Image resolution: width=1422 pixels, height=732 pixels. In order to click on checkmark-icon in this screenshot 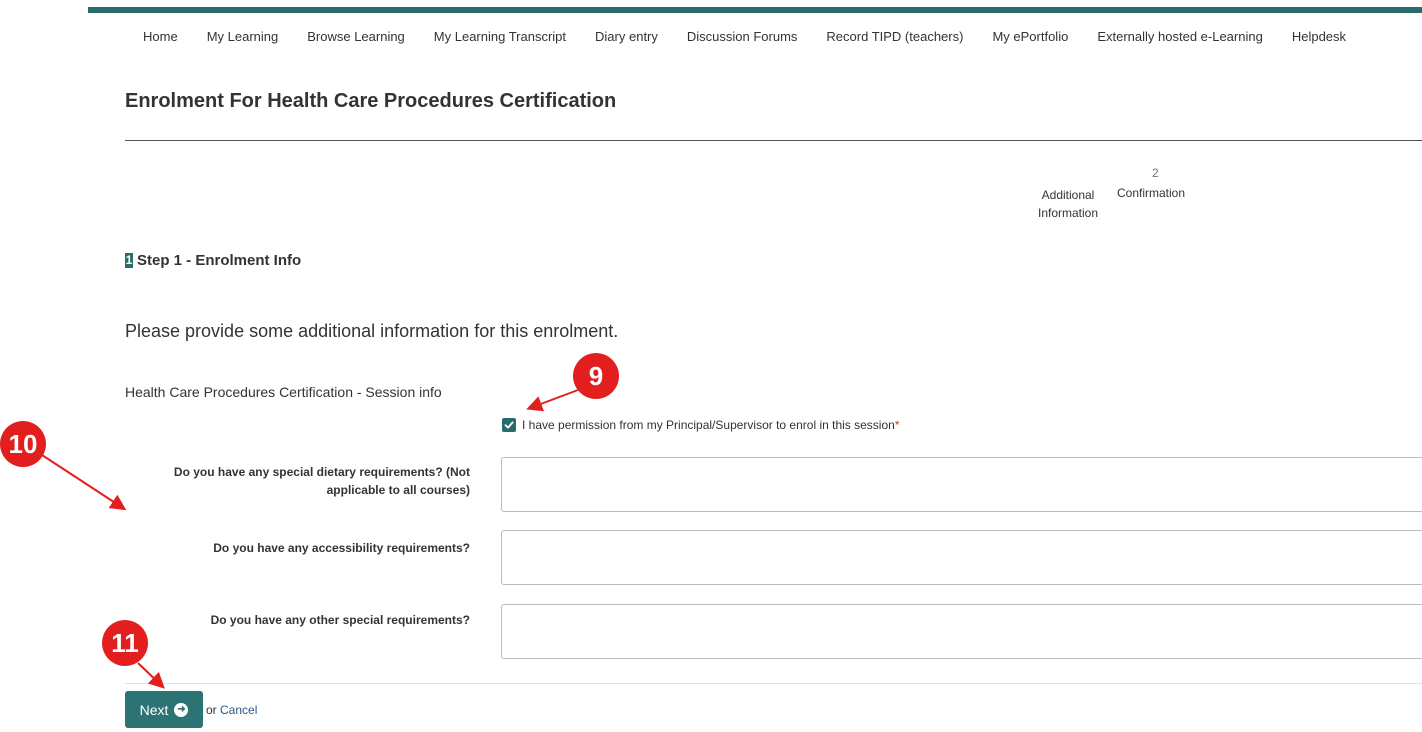, I will do `click(509, 425)`.